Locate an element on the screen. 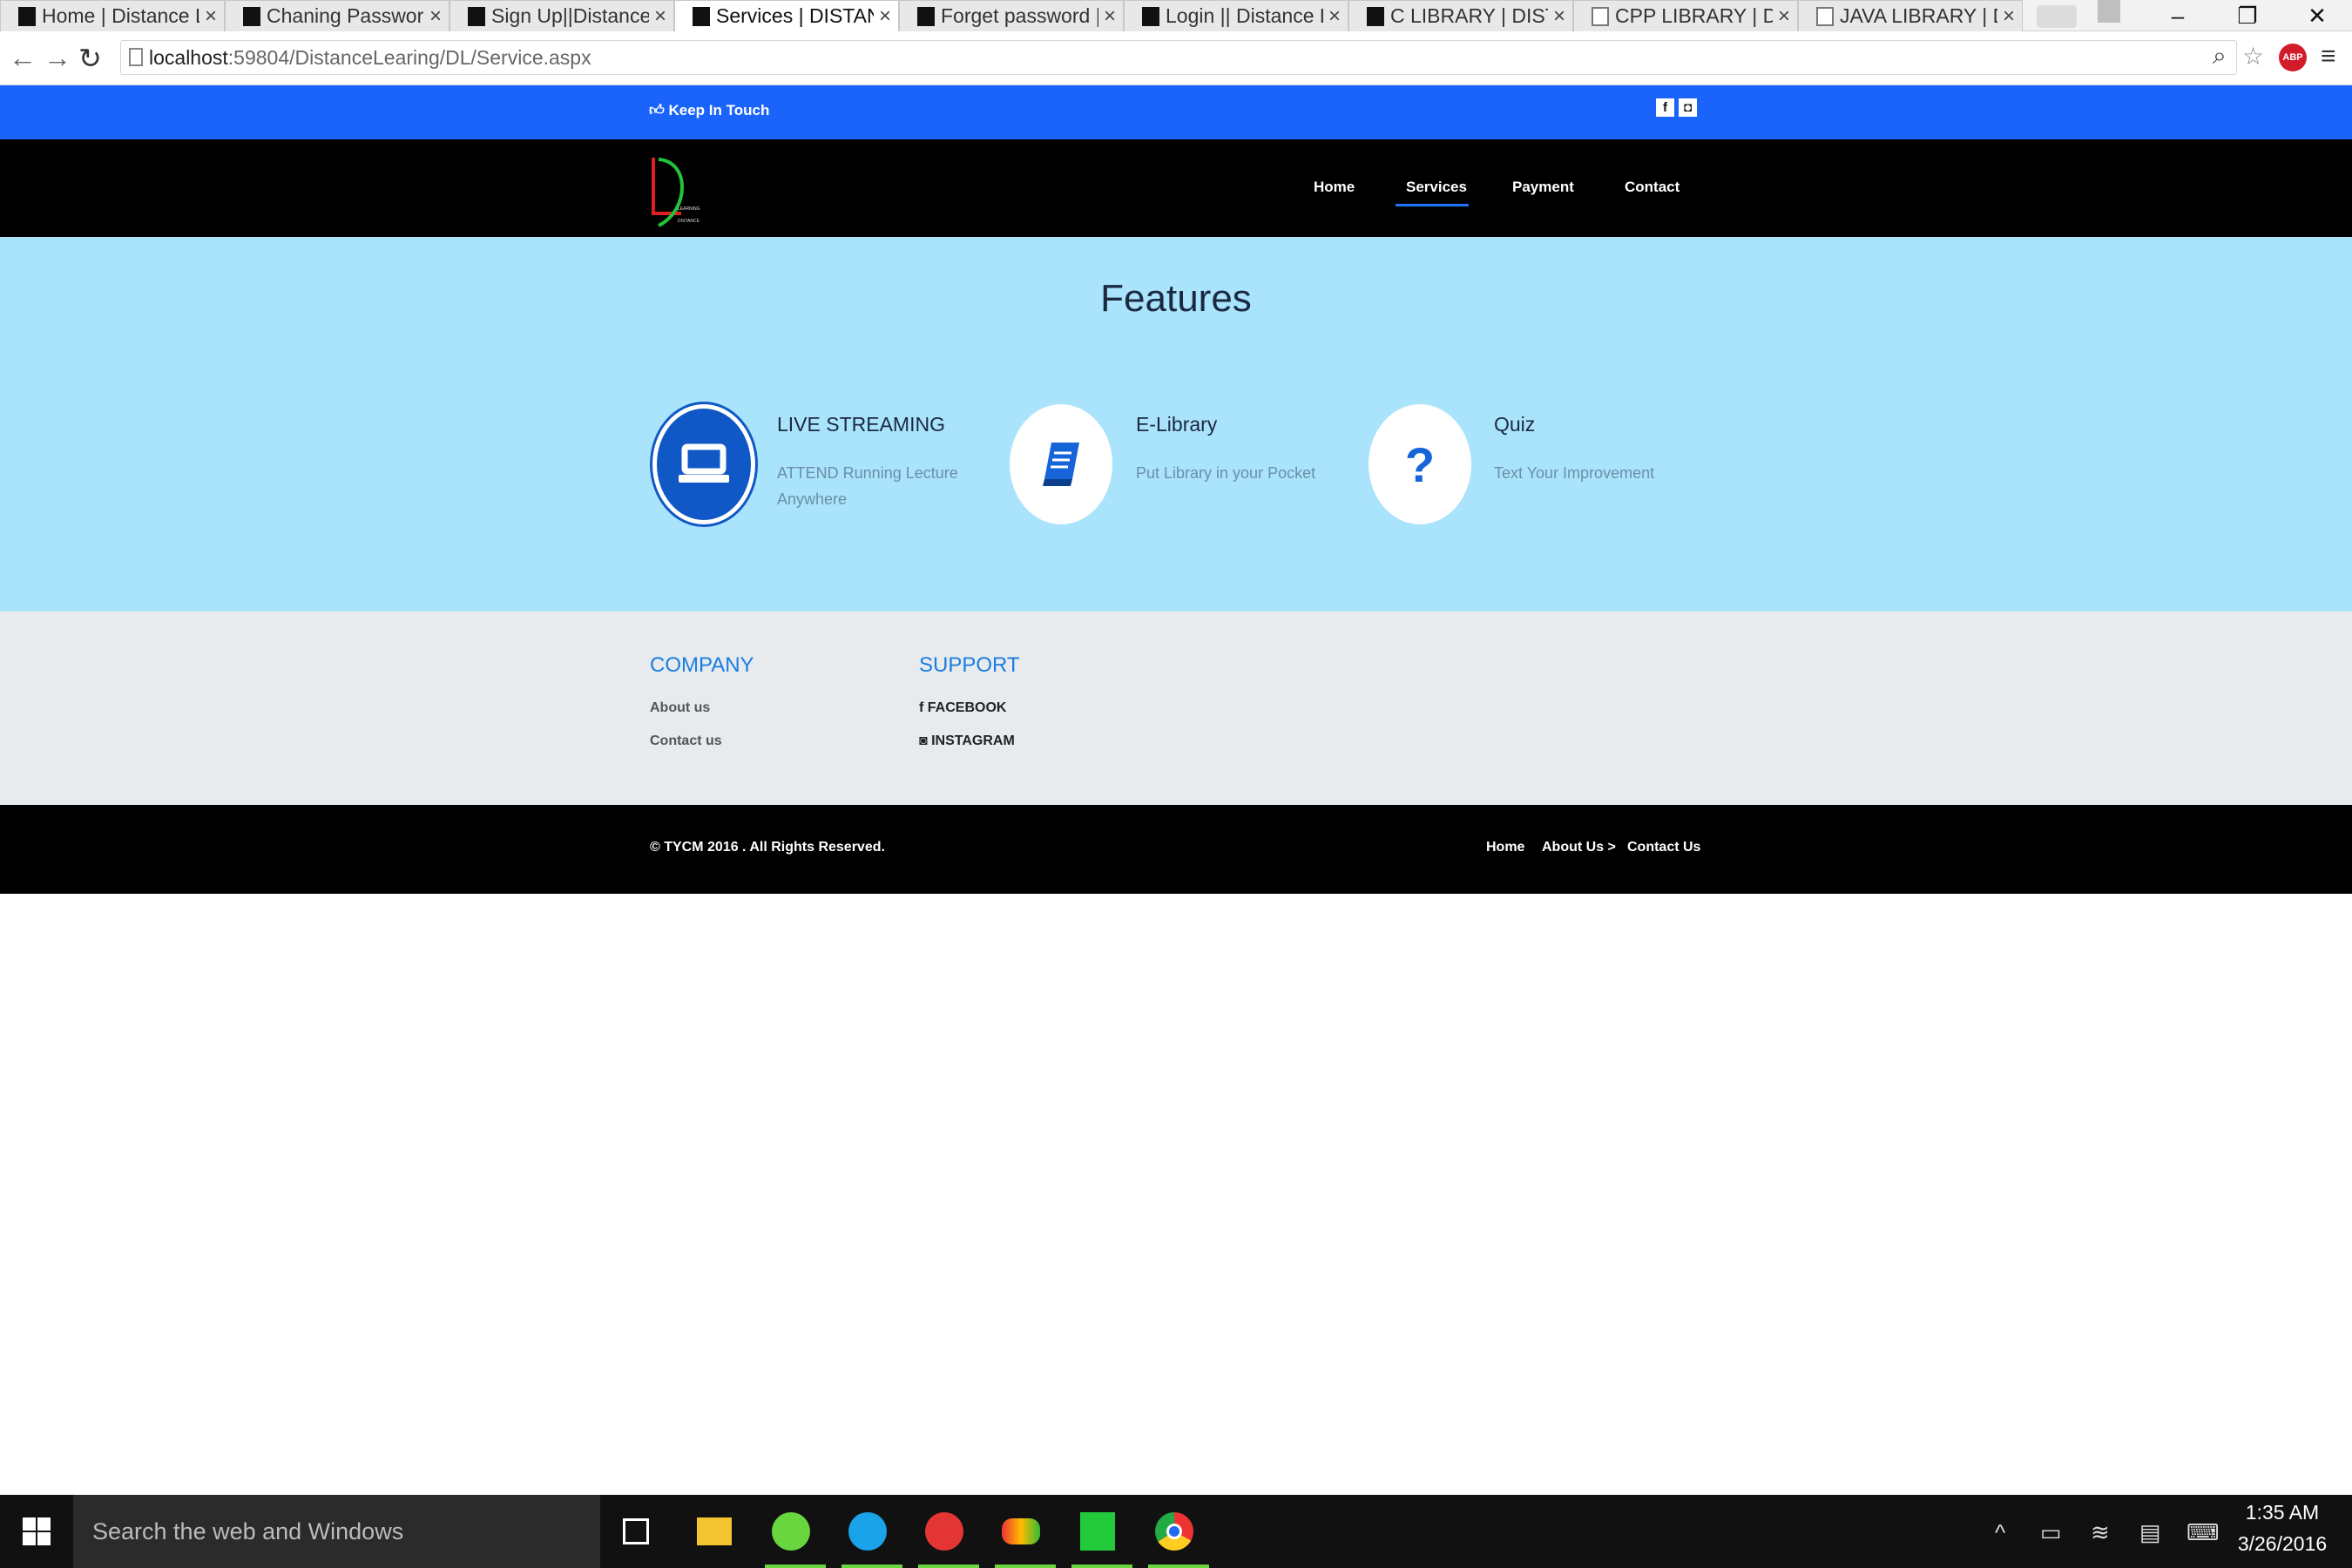  tray-up-arrow-icon: ^ is located at coordinates (2000, 1532).